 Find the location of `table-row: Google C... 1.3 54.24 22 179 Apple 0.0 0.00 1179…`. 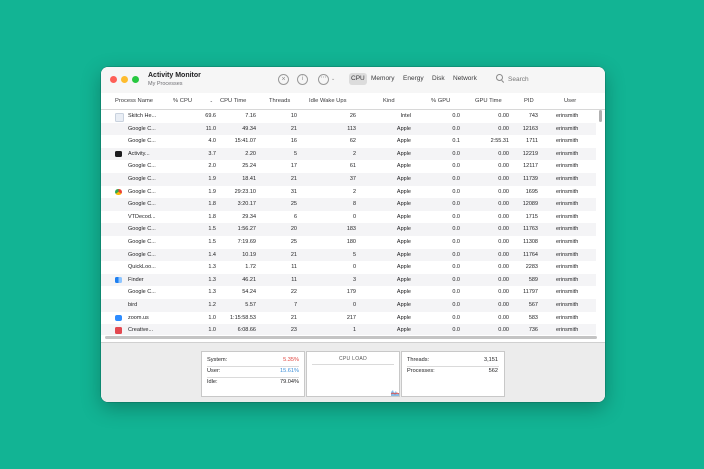

table-row: Google C... 1.3 54.24 22 179 Apple 0.0 0.00 1179… is located at coordinates (348, 292).